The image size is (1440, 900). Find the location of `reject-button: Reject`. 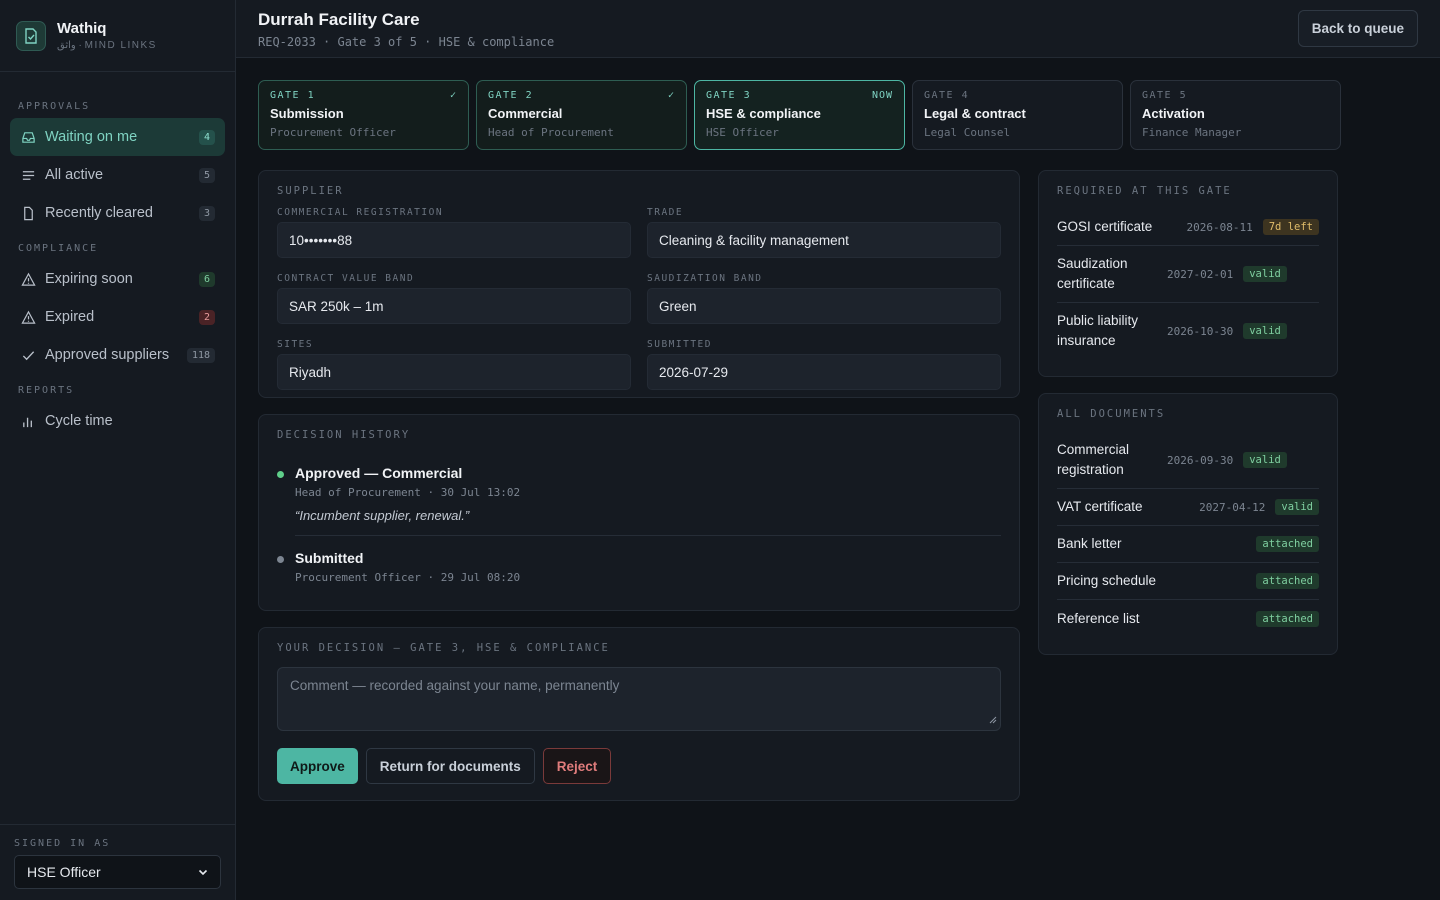

reject-button: Reject is located at coordinates (577, 766).